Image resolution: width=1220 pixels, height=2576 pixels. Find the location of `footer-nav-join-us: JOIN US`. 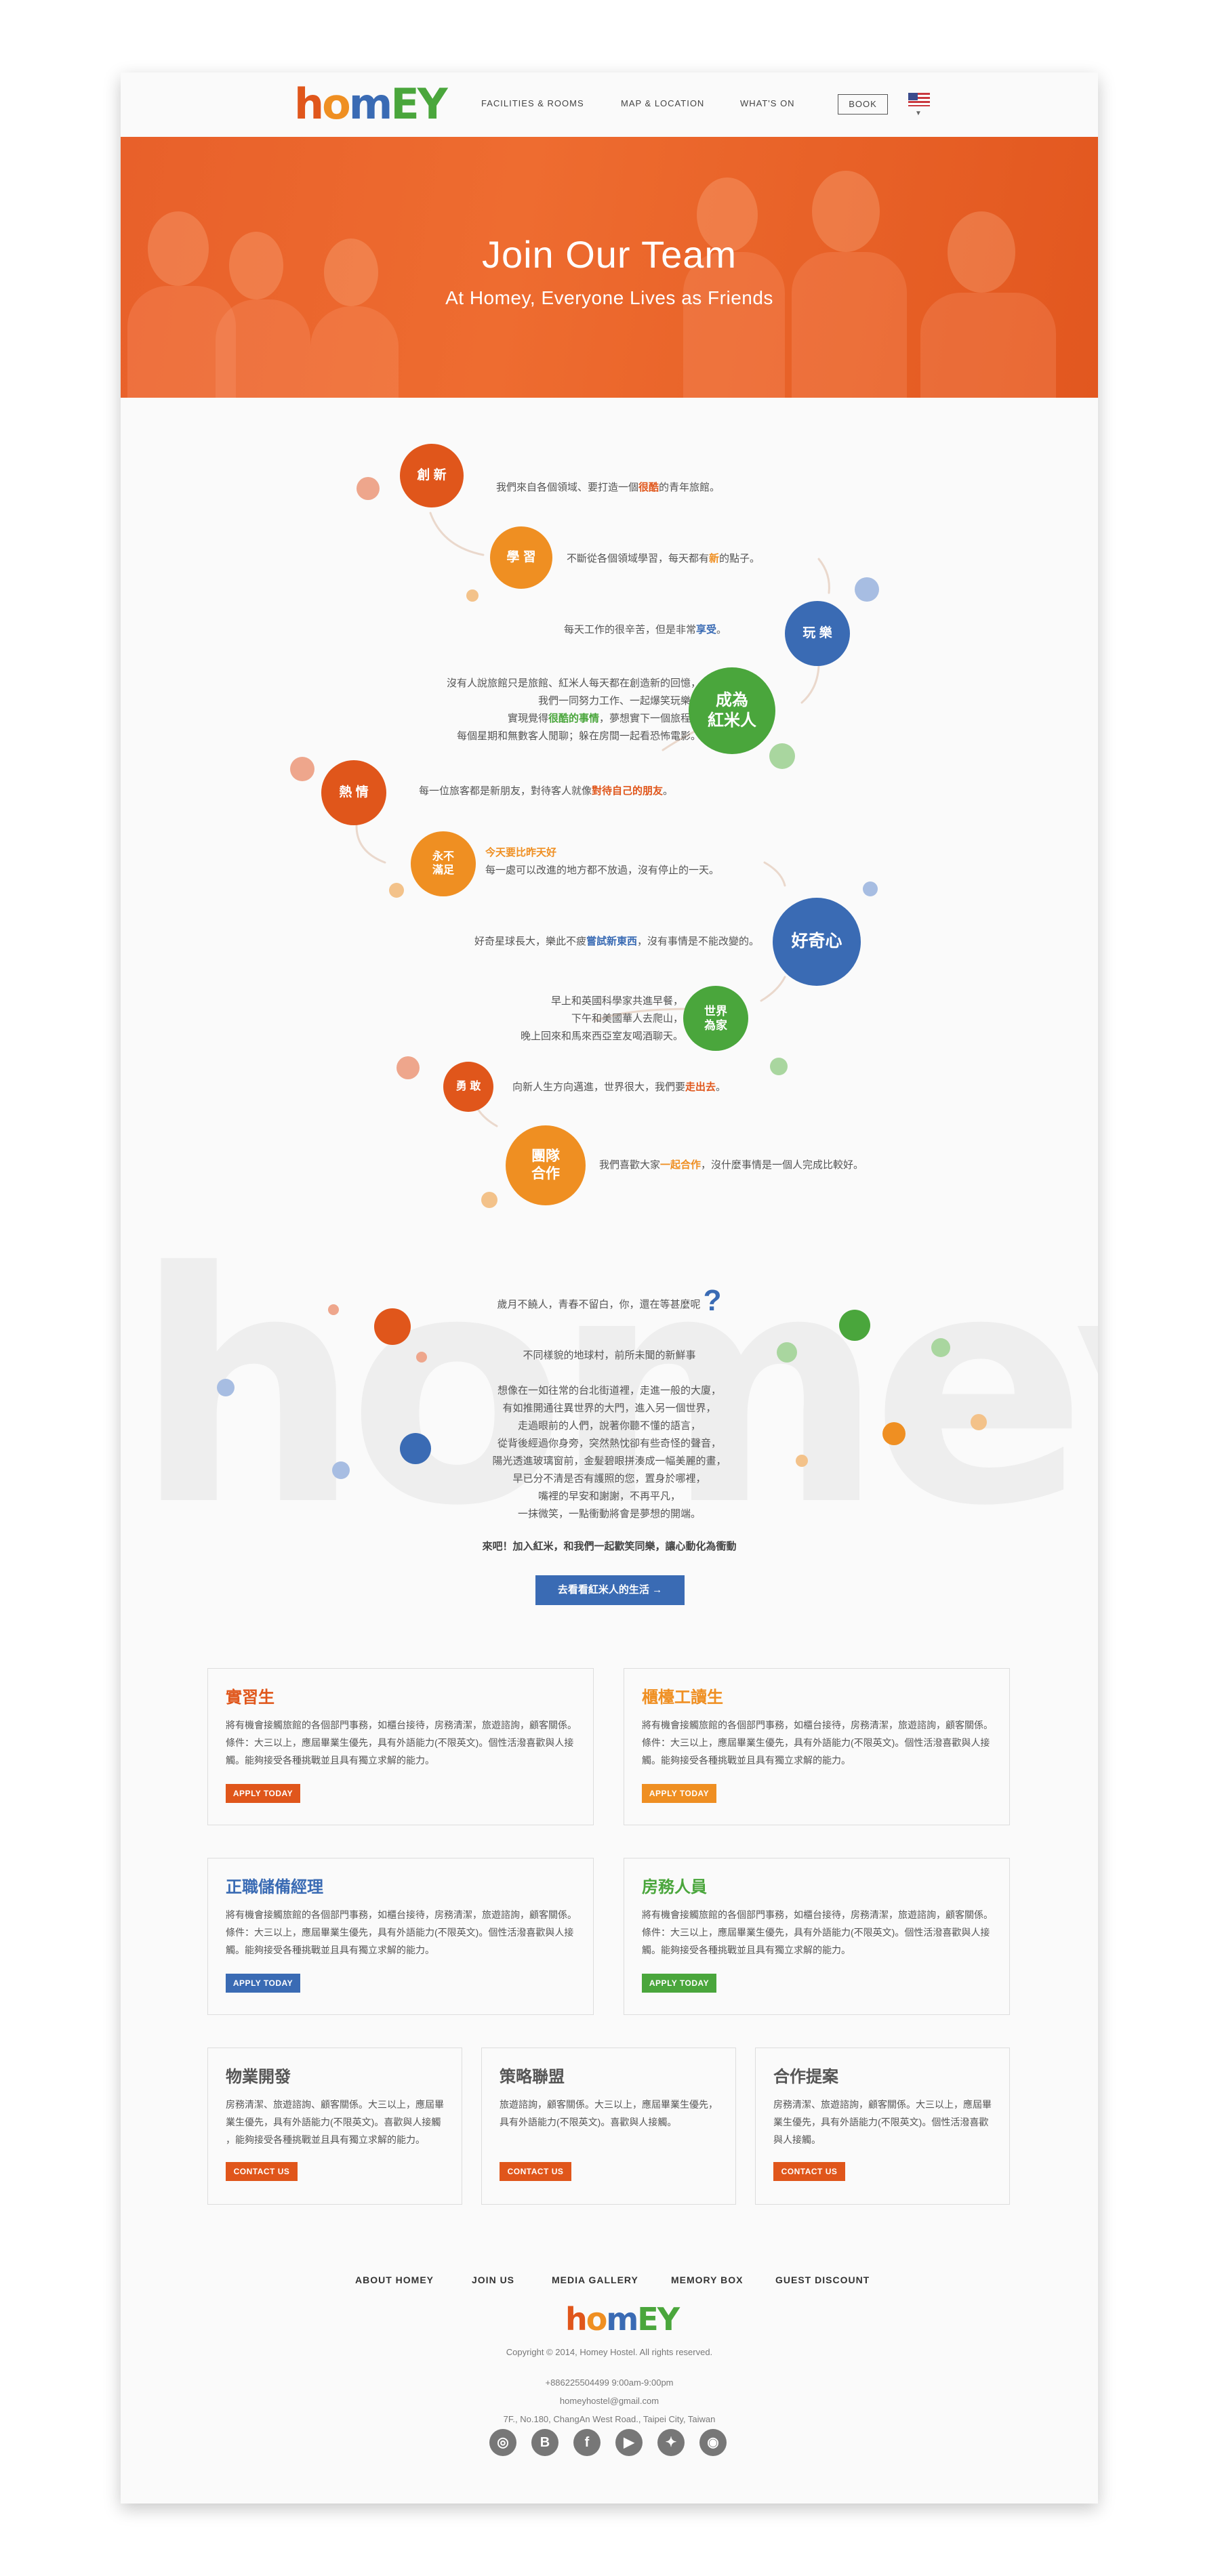

footer-nav-join-us: JOIN US is located at coordinates (493, 2279).